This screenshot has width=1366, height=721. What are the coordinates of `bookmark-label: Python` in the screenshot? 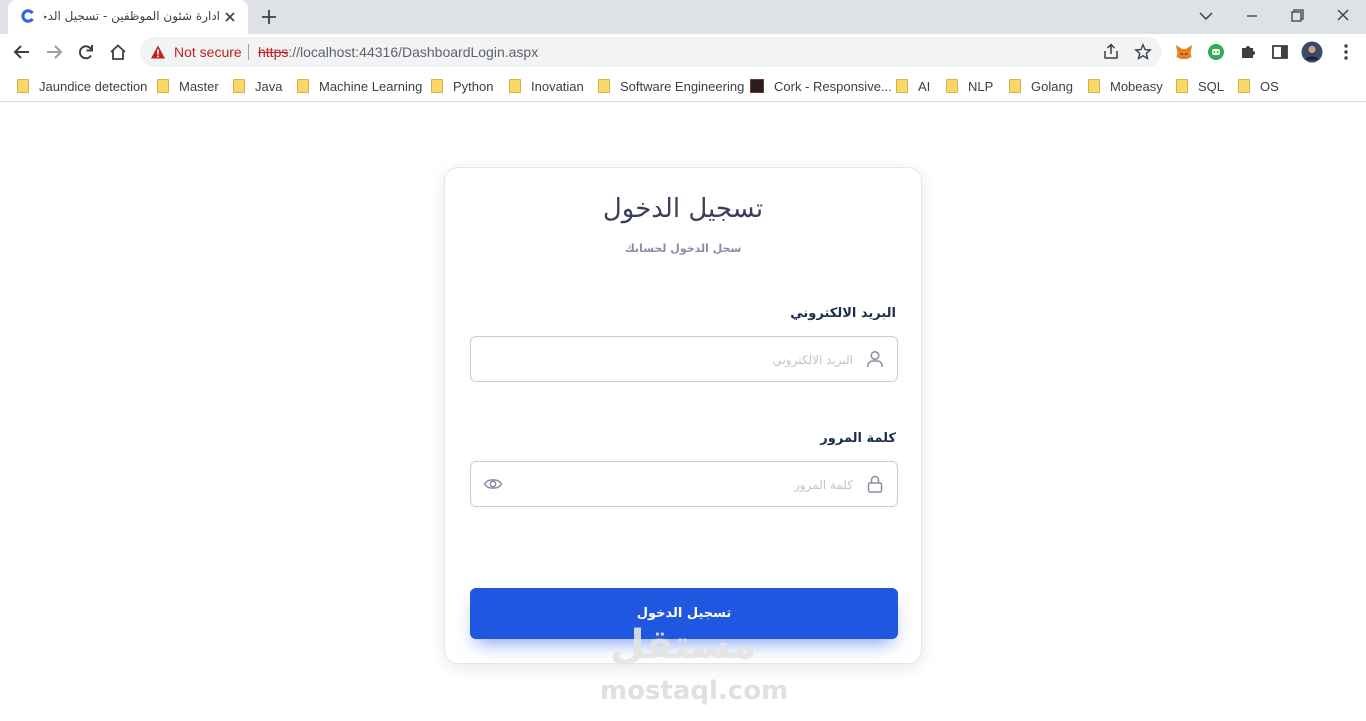 It's located at (473, 86).